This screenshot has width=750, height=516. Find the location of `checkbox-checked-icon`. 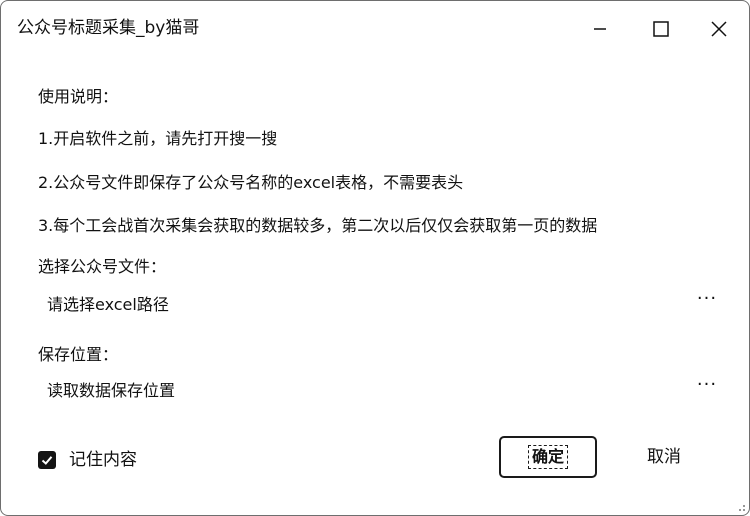

checkbox-checked-icon is located at coordinates (47, 460).